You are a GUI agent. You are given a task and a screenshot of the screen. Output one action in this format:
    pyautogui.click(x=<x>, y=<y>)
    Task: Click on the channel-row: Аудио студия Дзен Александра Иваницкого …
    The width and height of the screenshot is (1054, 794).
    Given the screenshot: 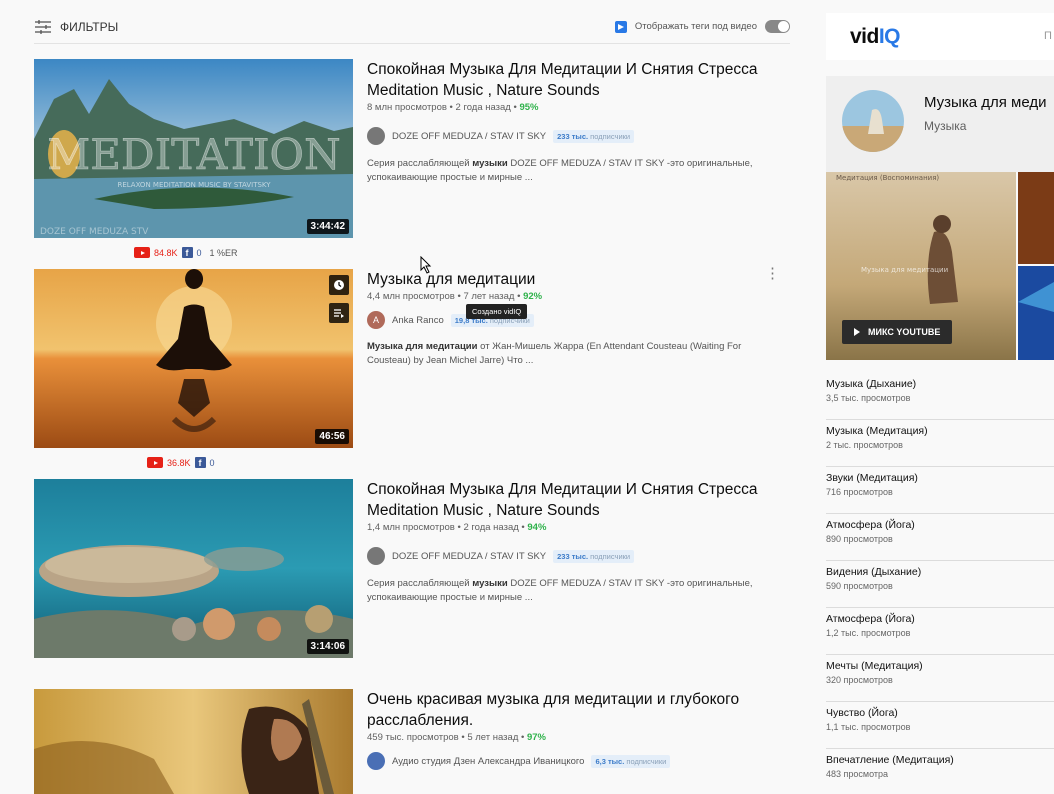 What is the action you would take?
    pyautogui.click(x=567, y=761)
    